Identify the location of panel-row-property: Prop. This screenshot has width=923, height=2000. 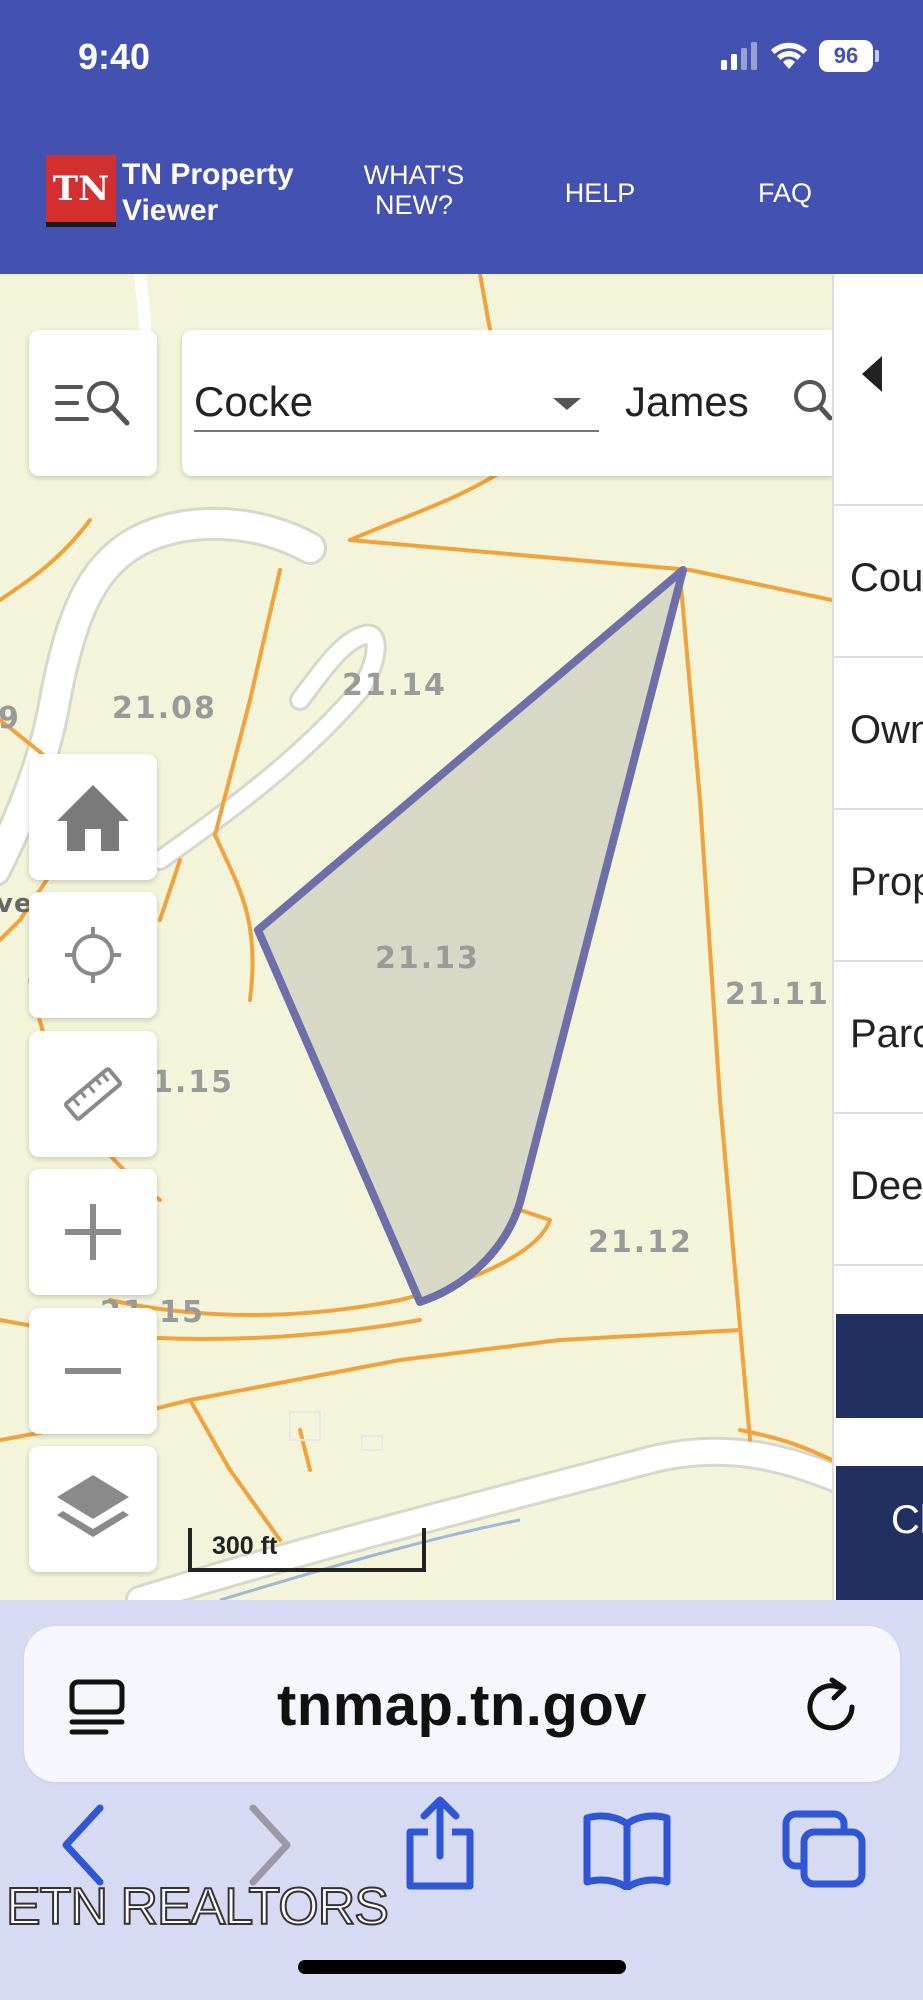
(878, 883).